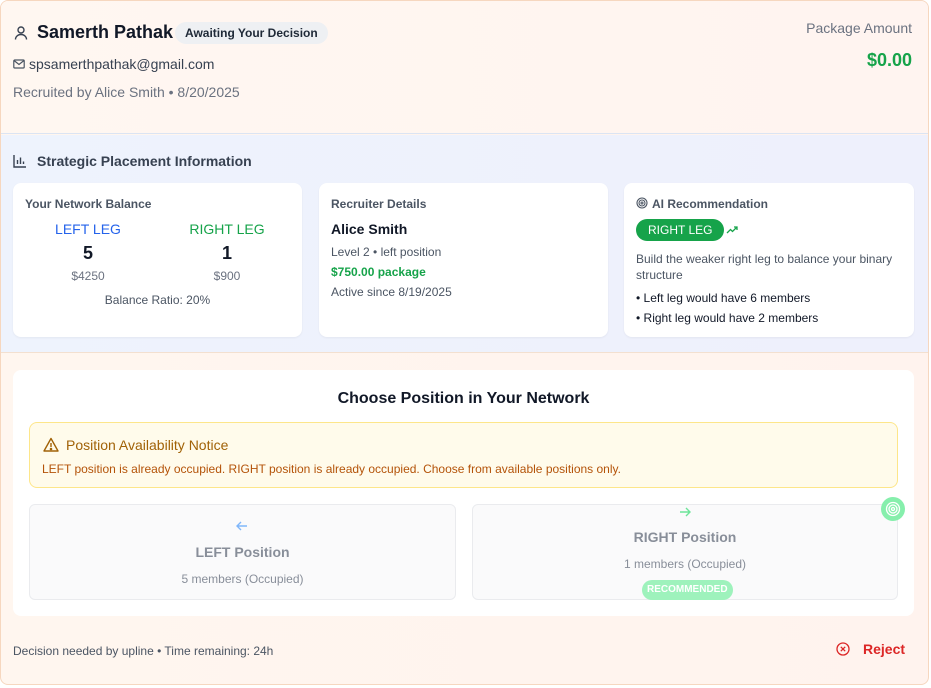 This screenshot has width=931, height=688. I want to click on right-leg-stats: RIGHT LEG 1 $900, so click(227, 252).